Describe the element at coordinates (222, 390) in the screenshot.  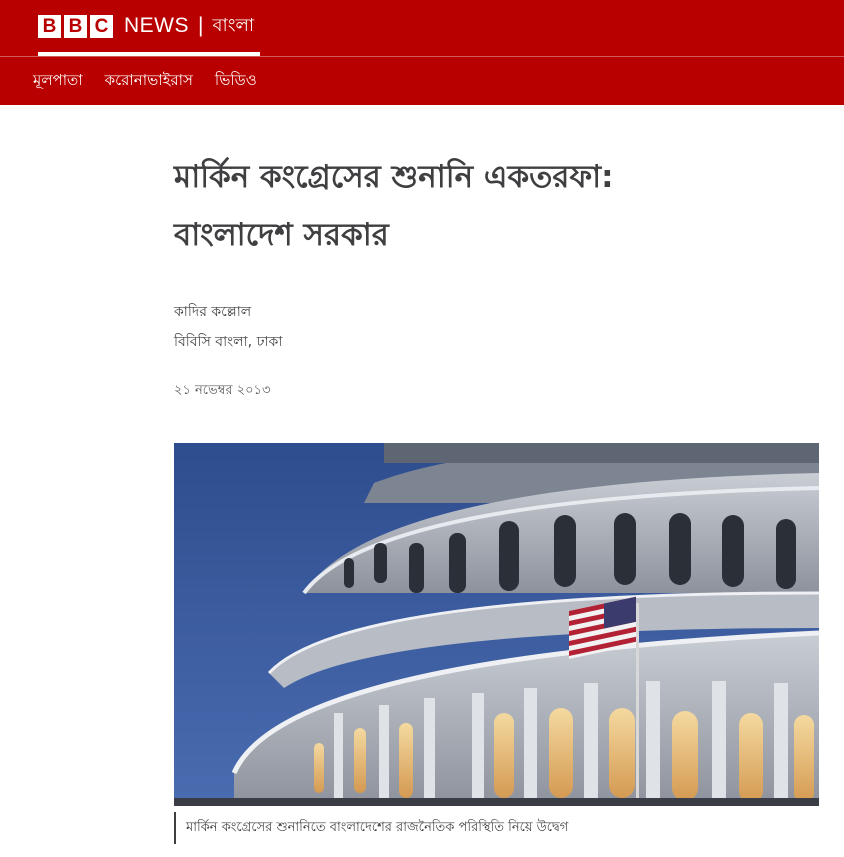
I see `publish-date: ২১ নভেম্বর ২০১৩` at that location.